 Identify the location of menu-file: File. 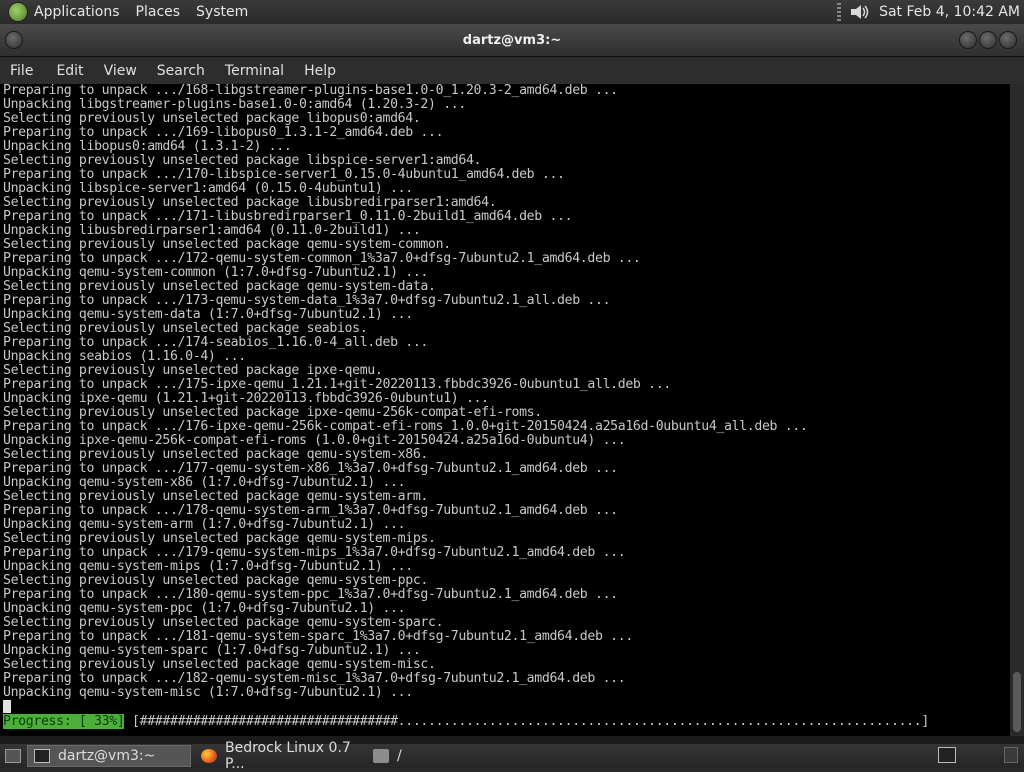
(21, 71).